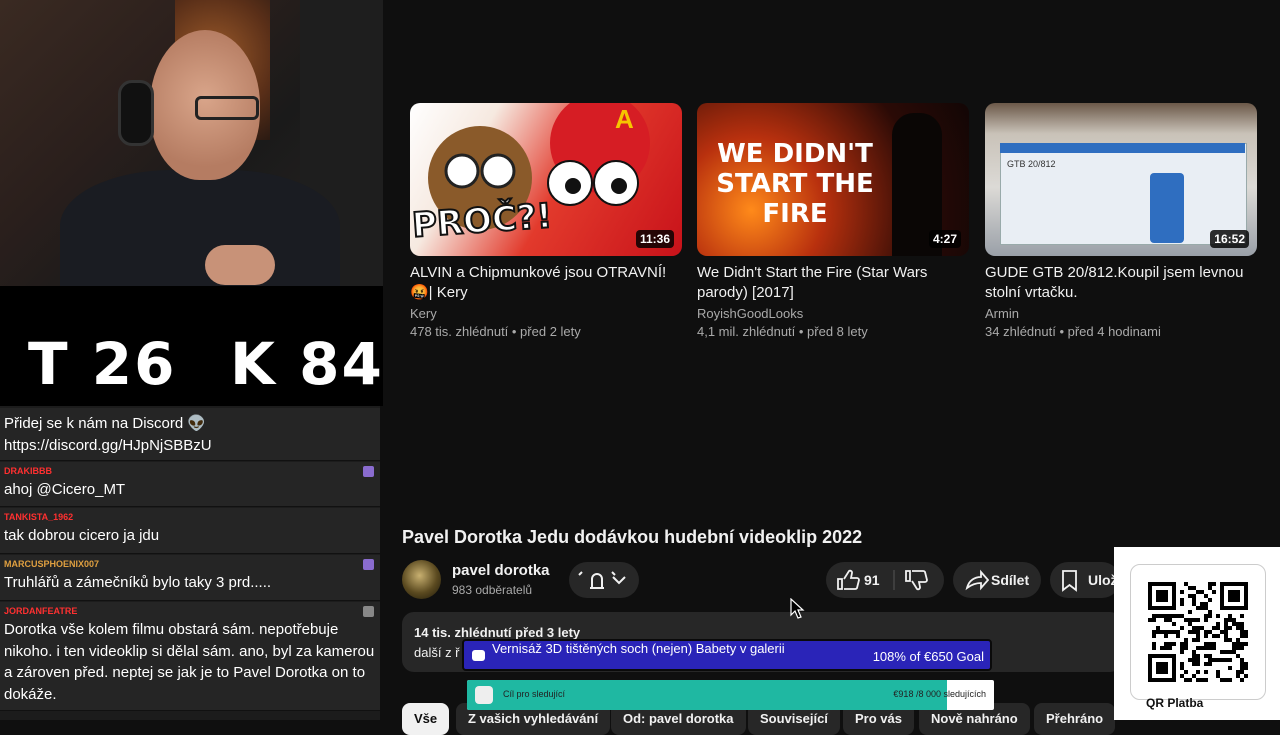  What do you see at coordinates (190, 484) in the screenshot?
I see `chat-message: DRAKIBBB ahoj @Cicero_MT` at bounding box center [190, 484].